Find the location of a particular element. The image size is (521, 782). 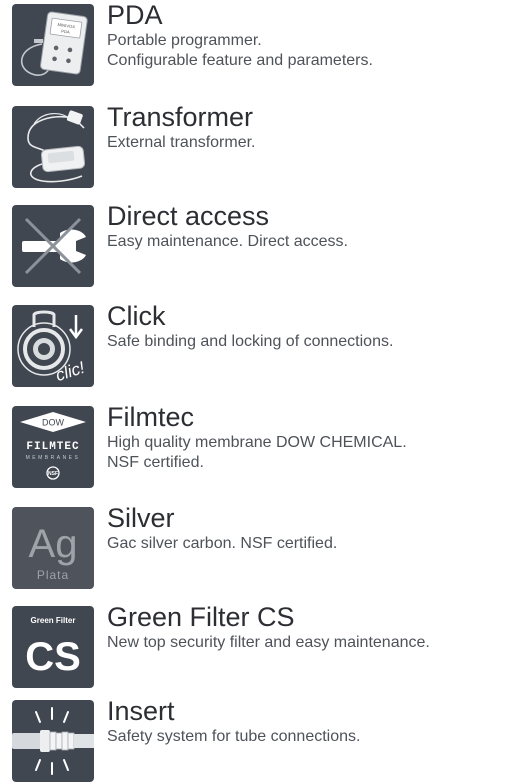

dow-logo-text: DOW is located at coordinates (53, 423).